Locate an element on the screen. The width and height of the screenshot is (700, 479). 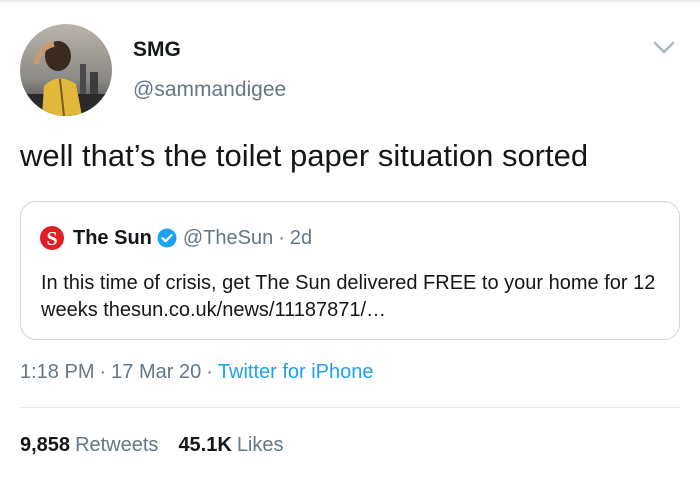
the-sun-logo-icon: S is located at coordinates (52, 238).